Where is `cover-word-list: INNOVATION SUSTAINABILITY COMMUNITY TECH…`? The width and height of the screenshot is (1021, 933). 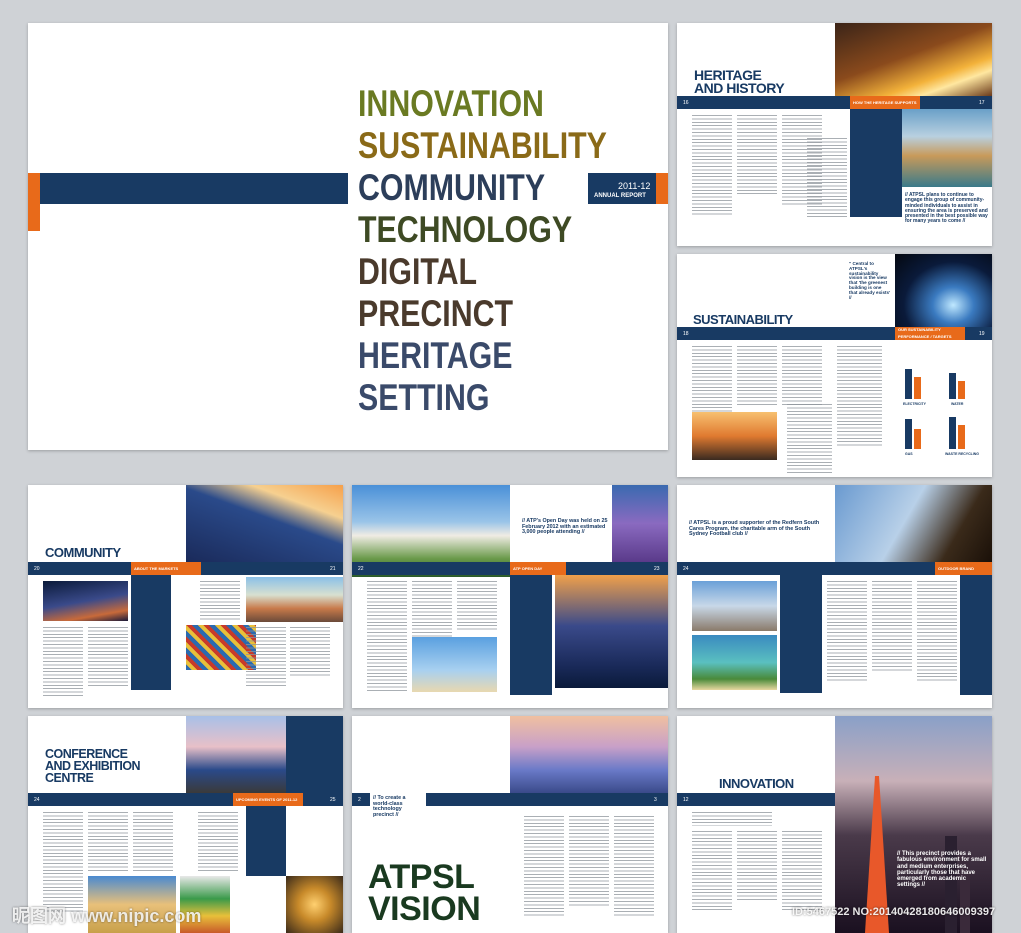
cover-word-list: INNOVATION SUSTAINABILITY COMMUNITY TECH… is located at coordinates (513, 251).